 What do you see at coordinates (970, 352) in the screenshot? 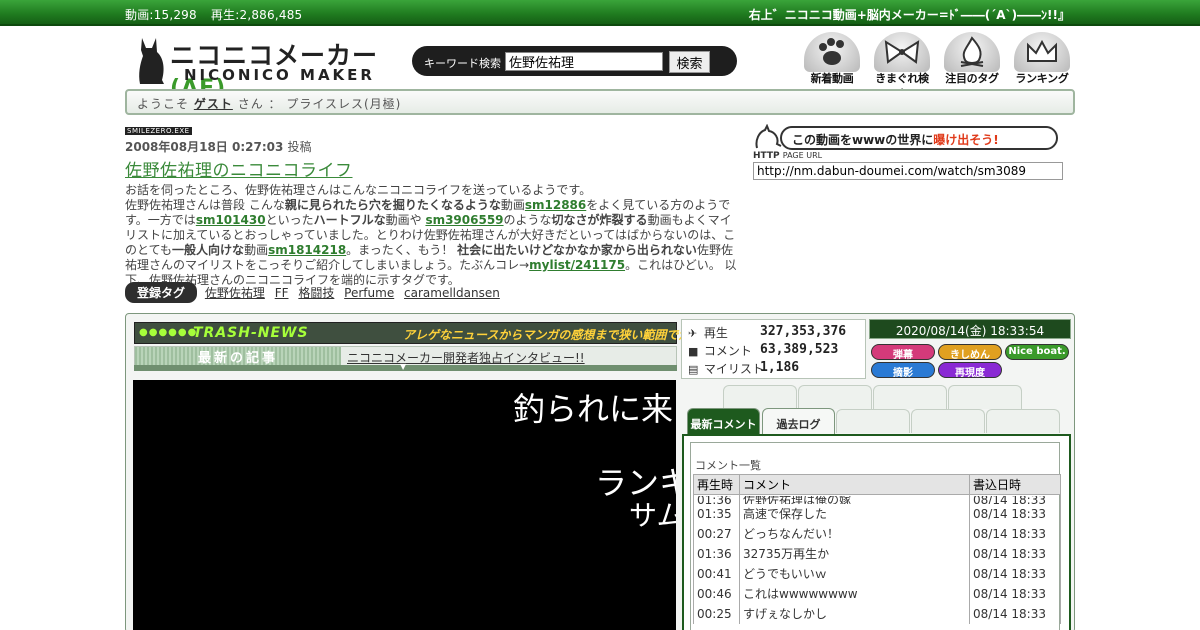
I see `kishimen-button: きしめん` at bounding box center [970, 352].